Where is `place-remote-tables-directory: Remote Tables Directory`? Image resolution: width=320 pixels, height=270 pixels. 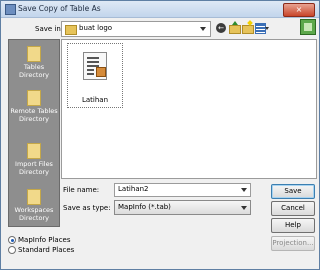
place-remote-tables-directory: Remote Tables Directory is located at coordinates (34, 106).